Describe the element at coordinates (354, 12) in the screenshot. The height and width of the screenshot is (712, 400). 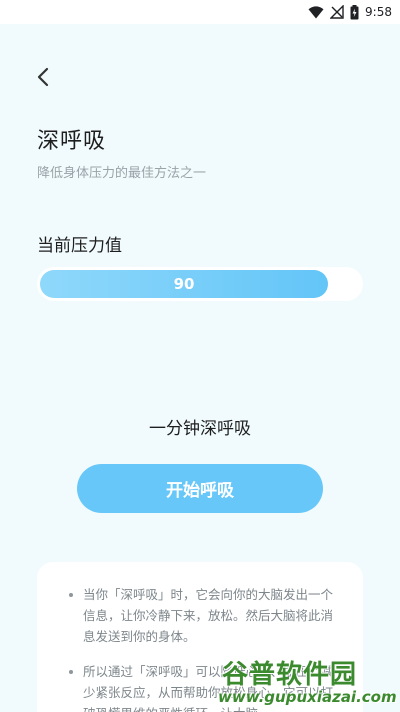
I see `battery-charging-icon` at that location.